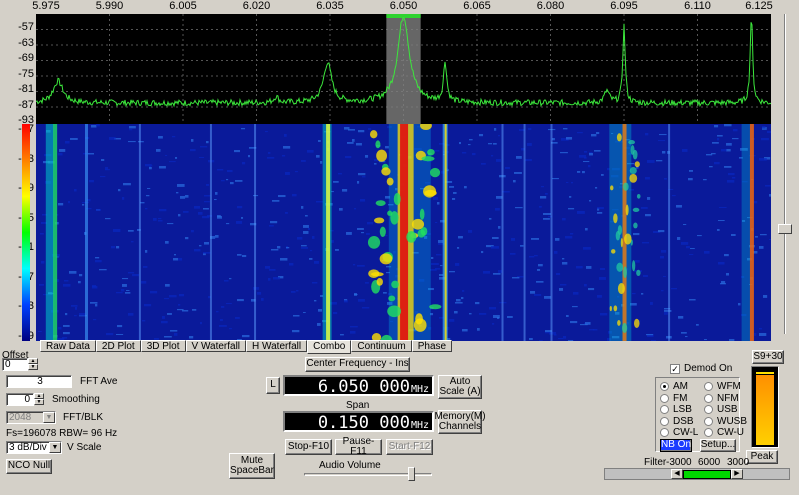 The width and height of the screenshot is (799, 495). Describe the element at coordinates (615, 218) in the screenshot. I see `waterfall-modulation-blob` at that location.